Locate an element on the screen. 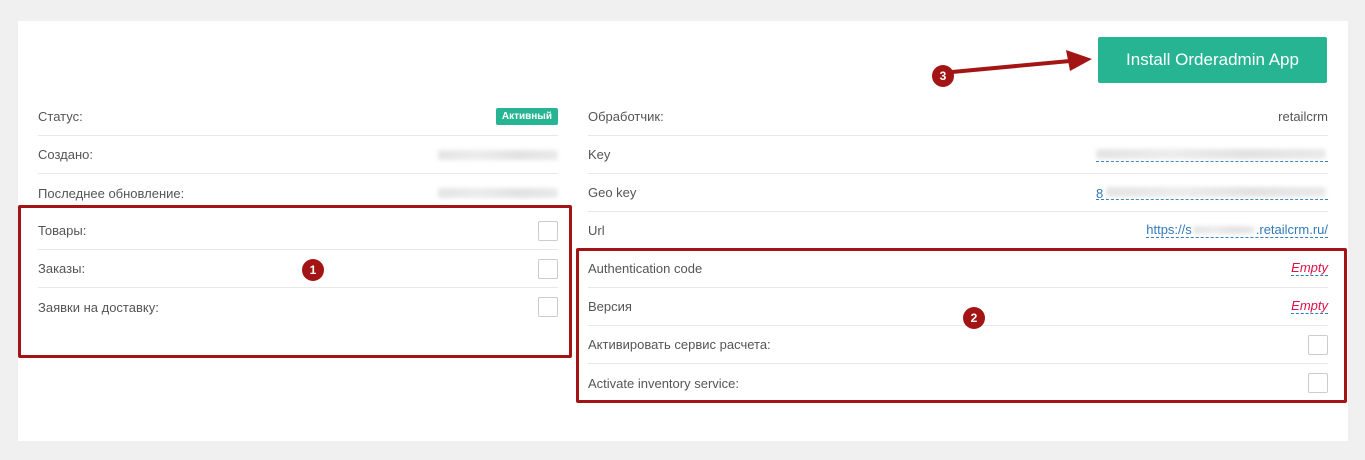  annotation-marker-2: 2 is located at coordinates (974, 318).